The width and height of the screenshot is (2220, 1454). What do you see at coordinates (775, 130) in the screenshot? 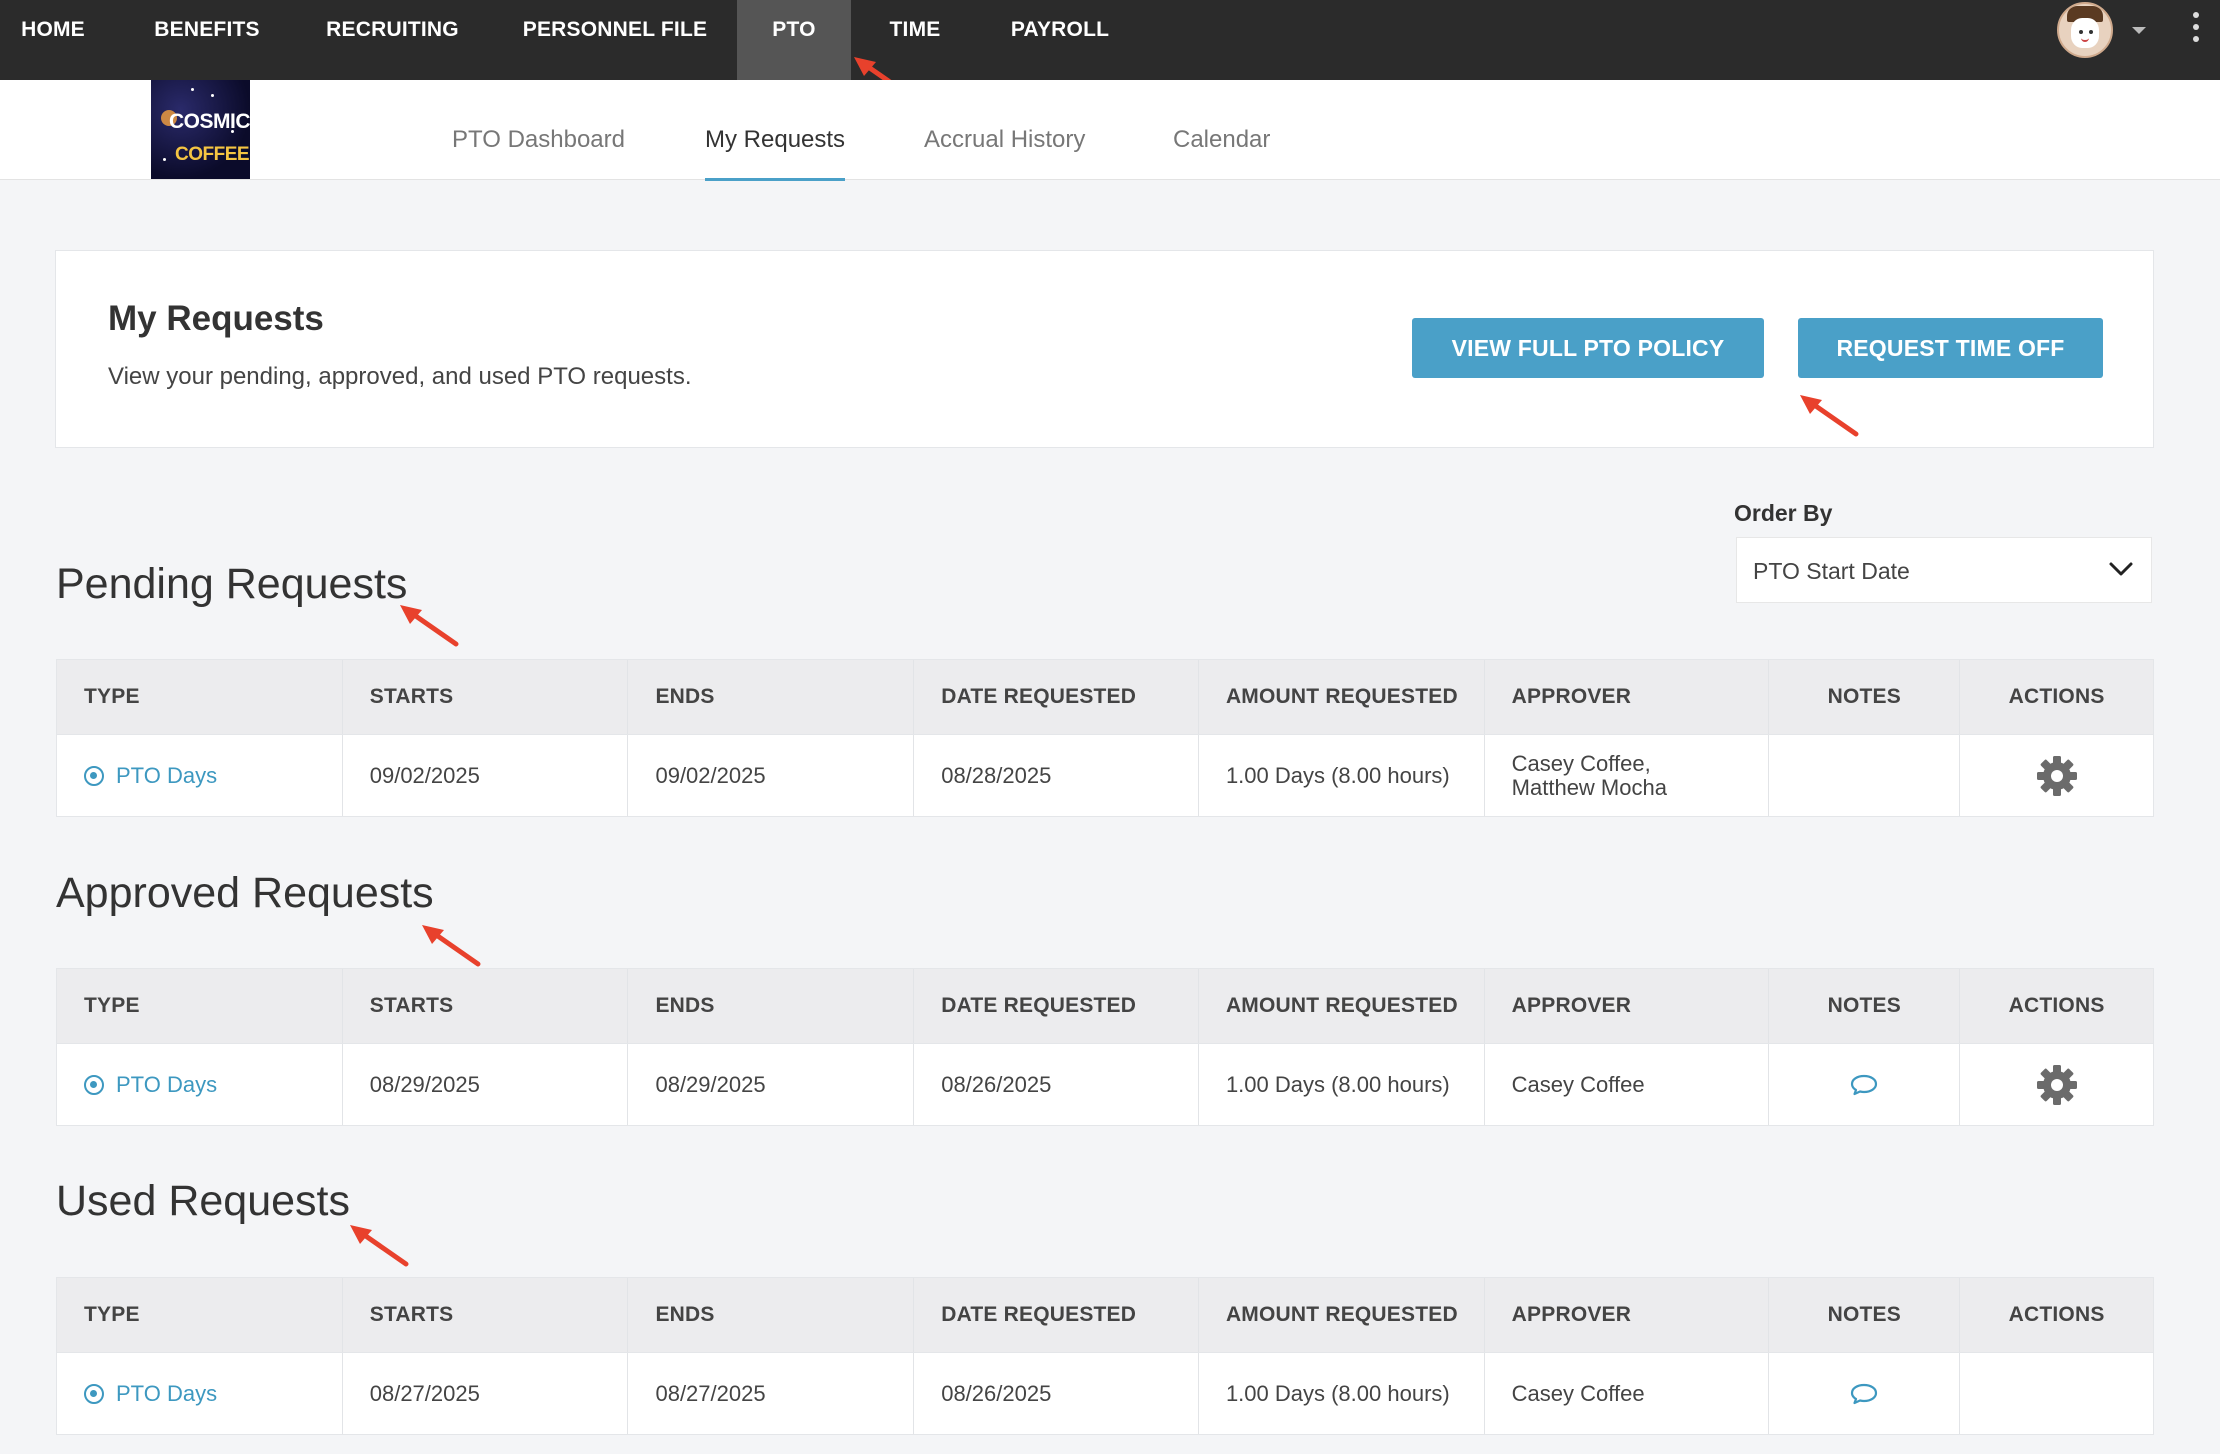
I see `tab-my-requests: My Requests` at bounding box center [775, 130].